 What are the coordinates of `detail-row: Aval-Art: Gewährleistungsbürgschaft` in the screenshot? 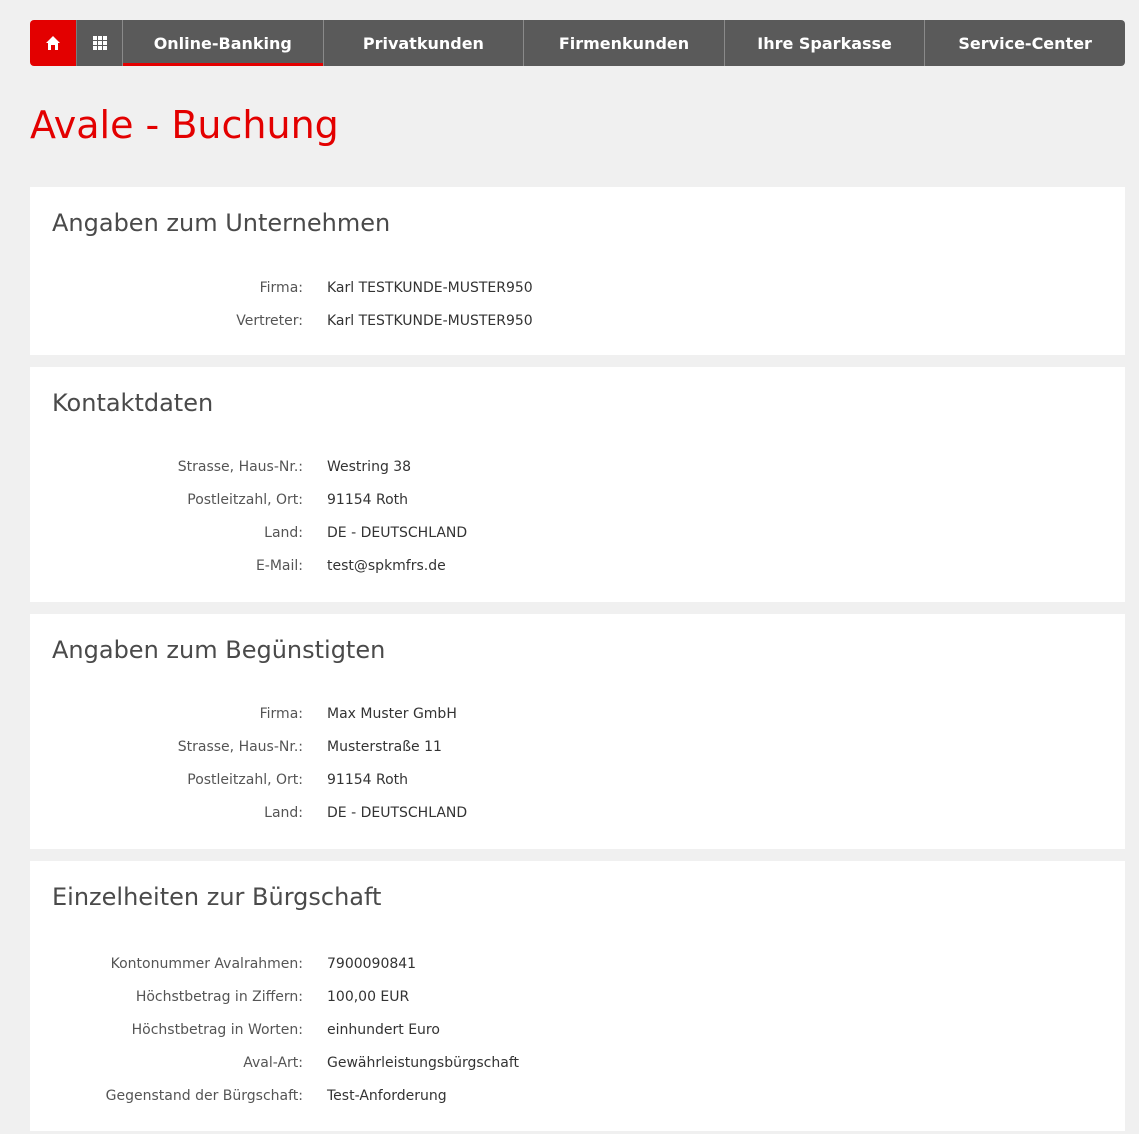 It's located at (577, 1062).